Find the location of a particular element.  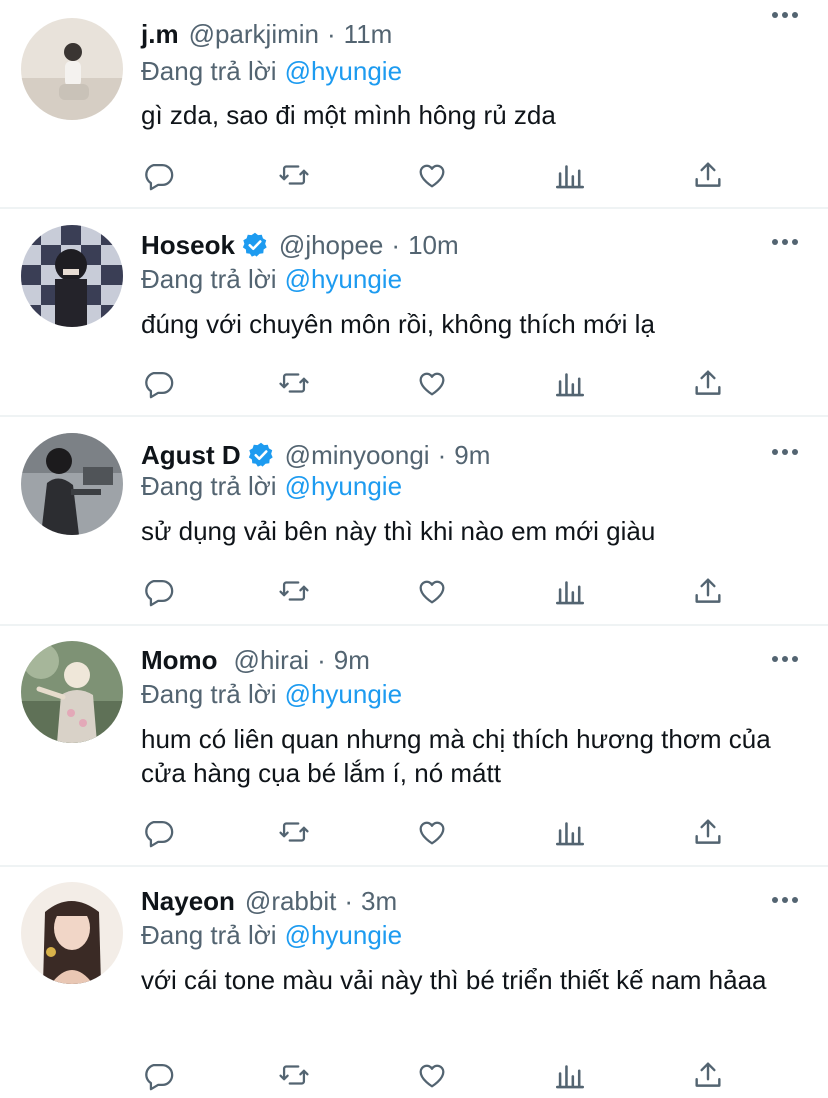

display-name: Agust D is located at coordinates (191, 455).